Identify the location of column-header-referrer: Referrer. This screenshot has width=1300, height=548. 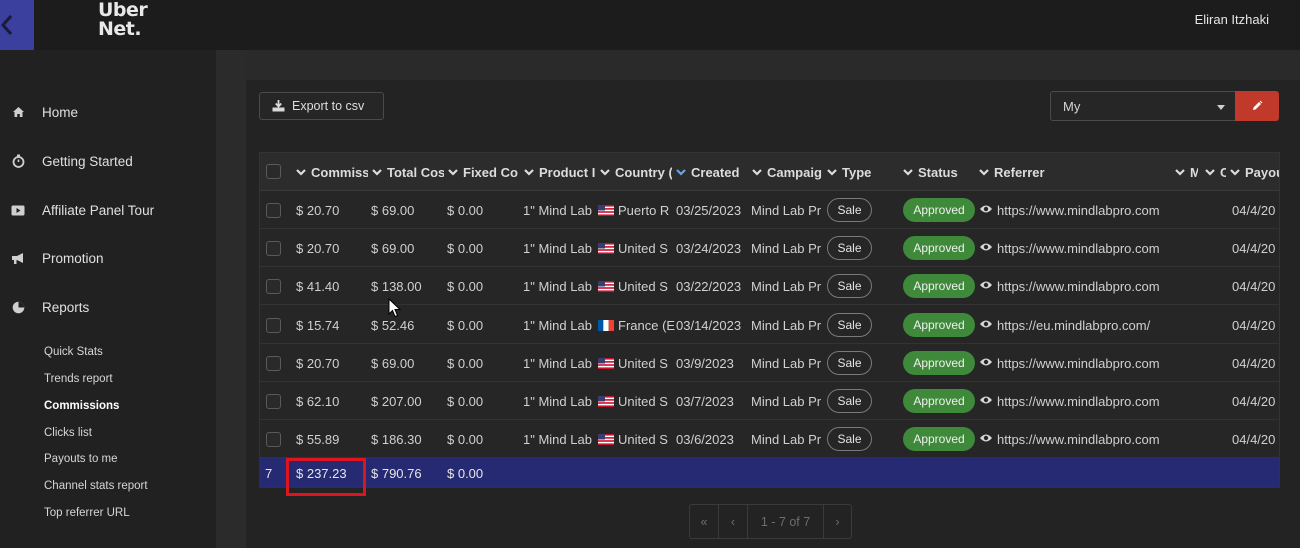
(1073, 172).